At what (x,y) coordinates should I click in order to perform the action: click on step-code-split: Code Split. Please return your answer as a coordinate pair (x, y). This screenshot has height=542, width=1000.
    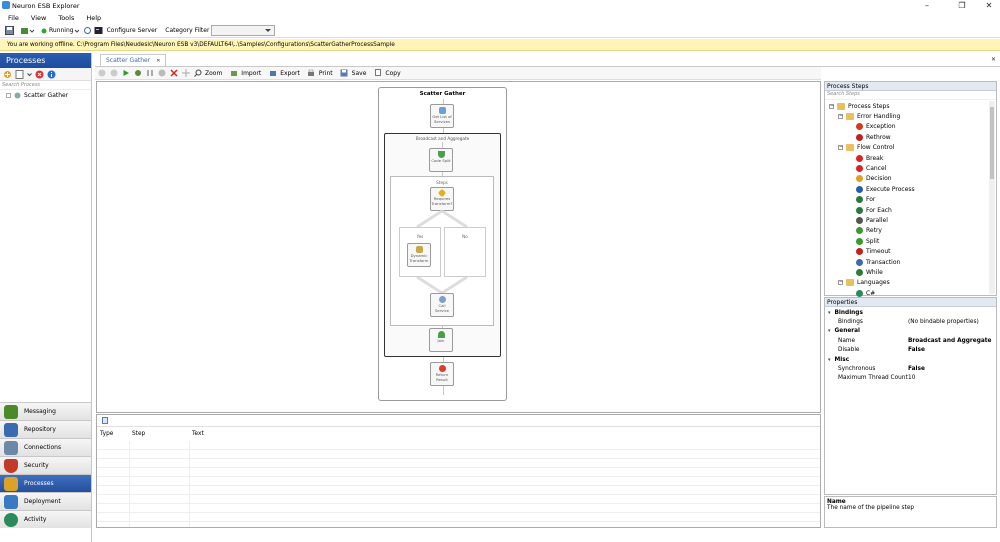
    Looking at the image, I should click on (441, 160).